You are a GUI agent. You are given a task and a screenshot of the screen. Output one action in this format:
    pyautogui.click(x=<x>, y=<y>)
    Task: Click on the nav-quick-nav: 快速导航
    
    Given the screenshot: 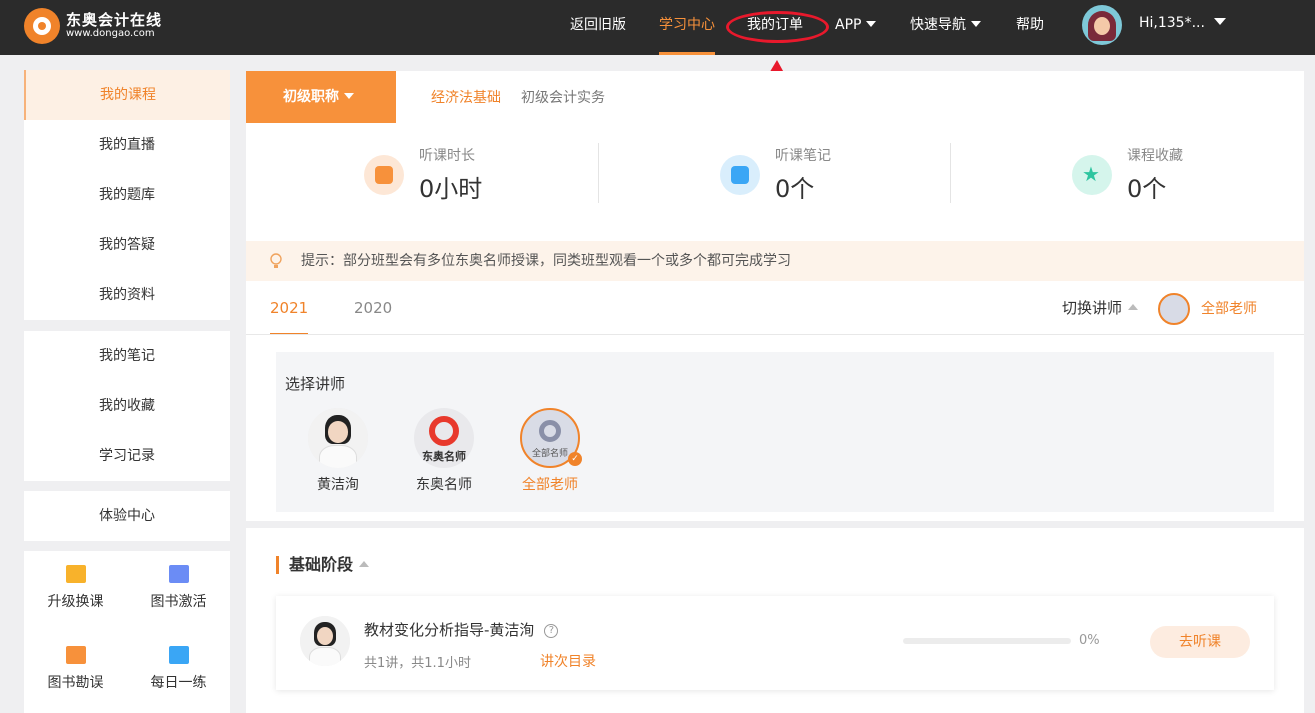 What is the action you would take?
    pyautogui.click(x=945, y=27)
    